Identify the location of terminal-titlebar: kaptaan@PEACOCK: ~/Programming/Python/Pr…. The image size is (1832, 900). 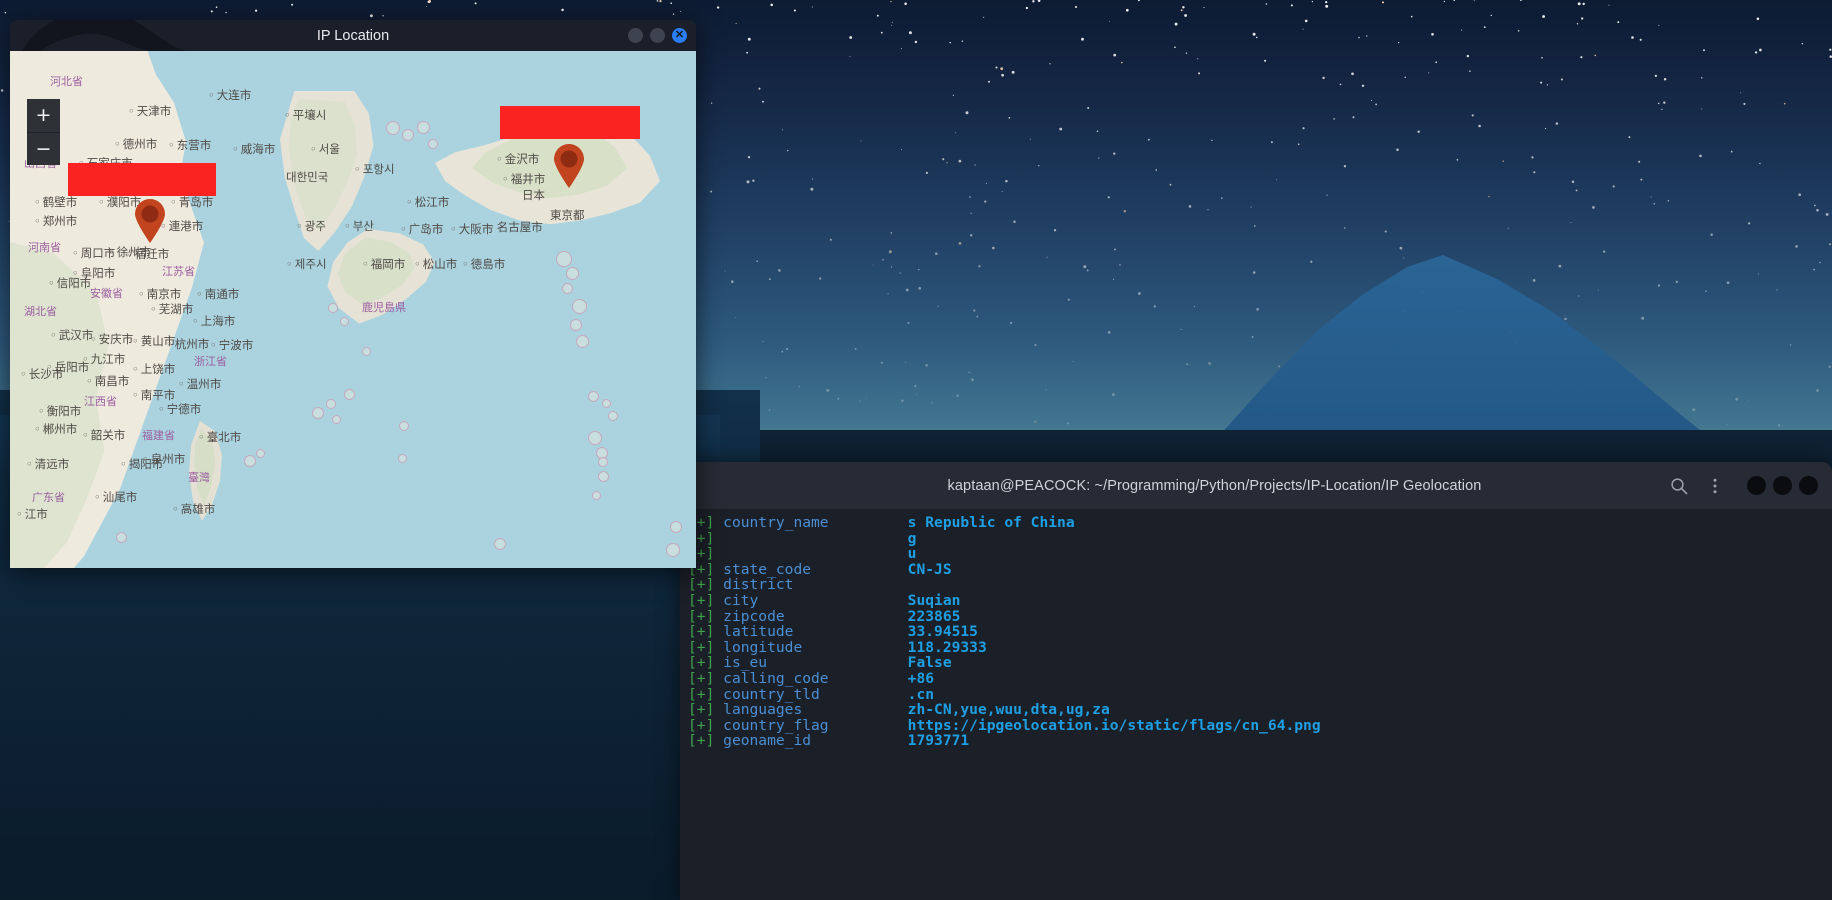
(1256, 485).